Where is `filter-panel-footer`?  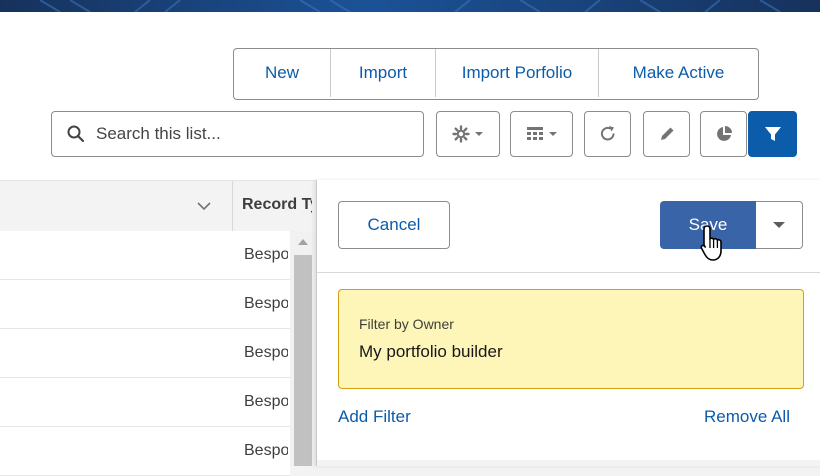 filter-panel-footer is located at coordinates (568, 463).